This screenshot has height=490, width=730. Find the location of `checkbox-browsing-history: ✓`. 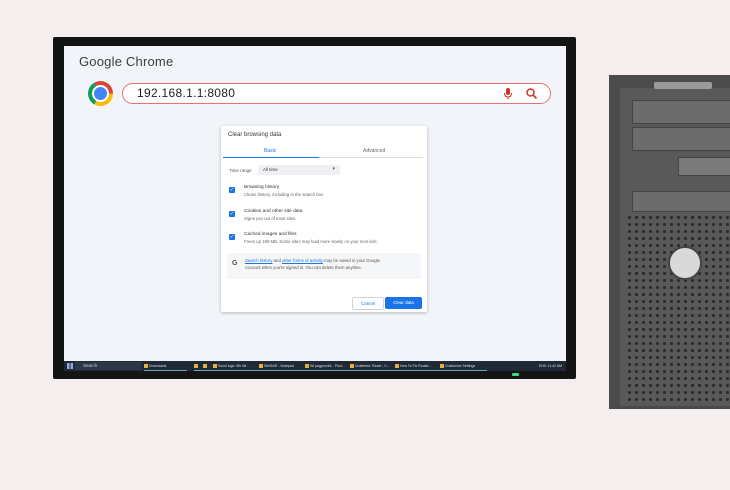

checkbox-browsing-history: ✓ is located at coordinates (232, 190).